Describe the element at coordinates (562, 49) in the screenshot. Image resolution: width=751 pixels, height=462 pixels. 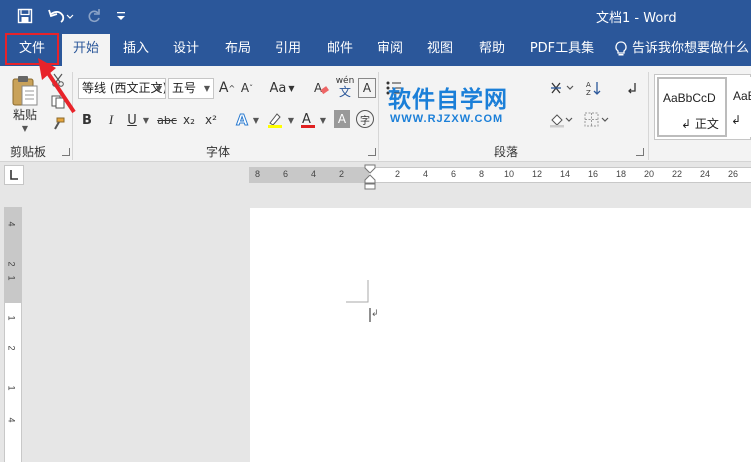
I see `tab-pdf-tools: PDF工具集` at that location.